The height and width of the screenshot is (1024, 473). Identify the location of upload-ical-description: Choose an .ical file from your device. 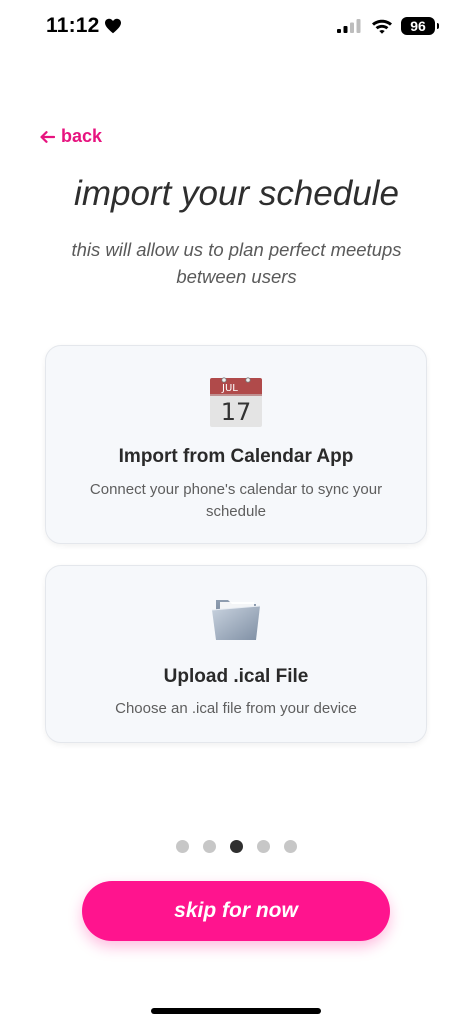
(236, 708).